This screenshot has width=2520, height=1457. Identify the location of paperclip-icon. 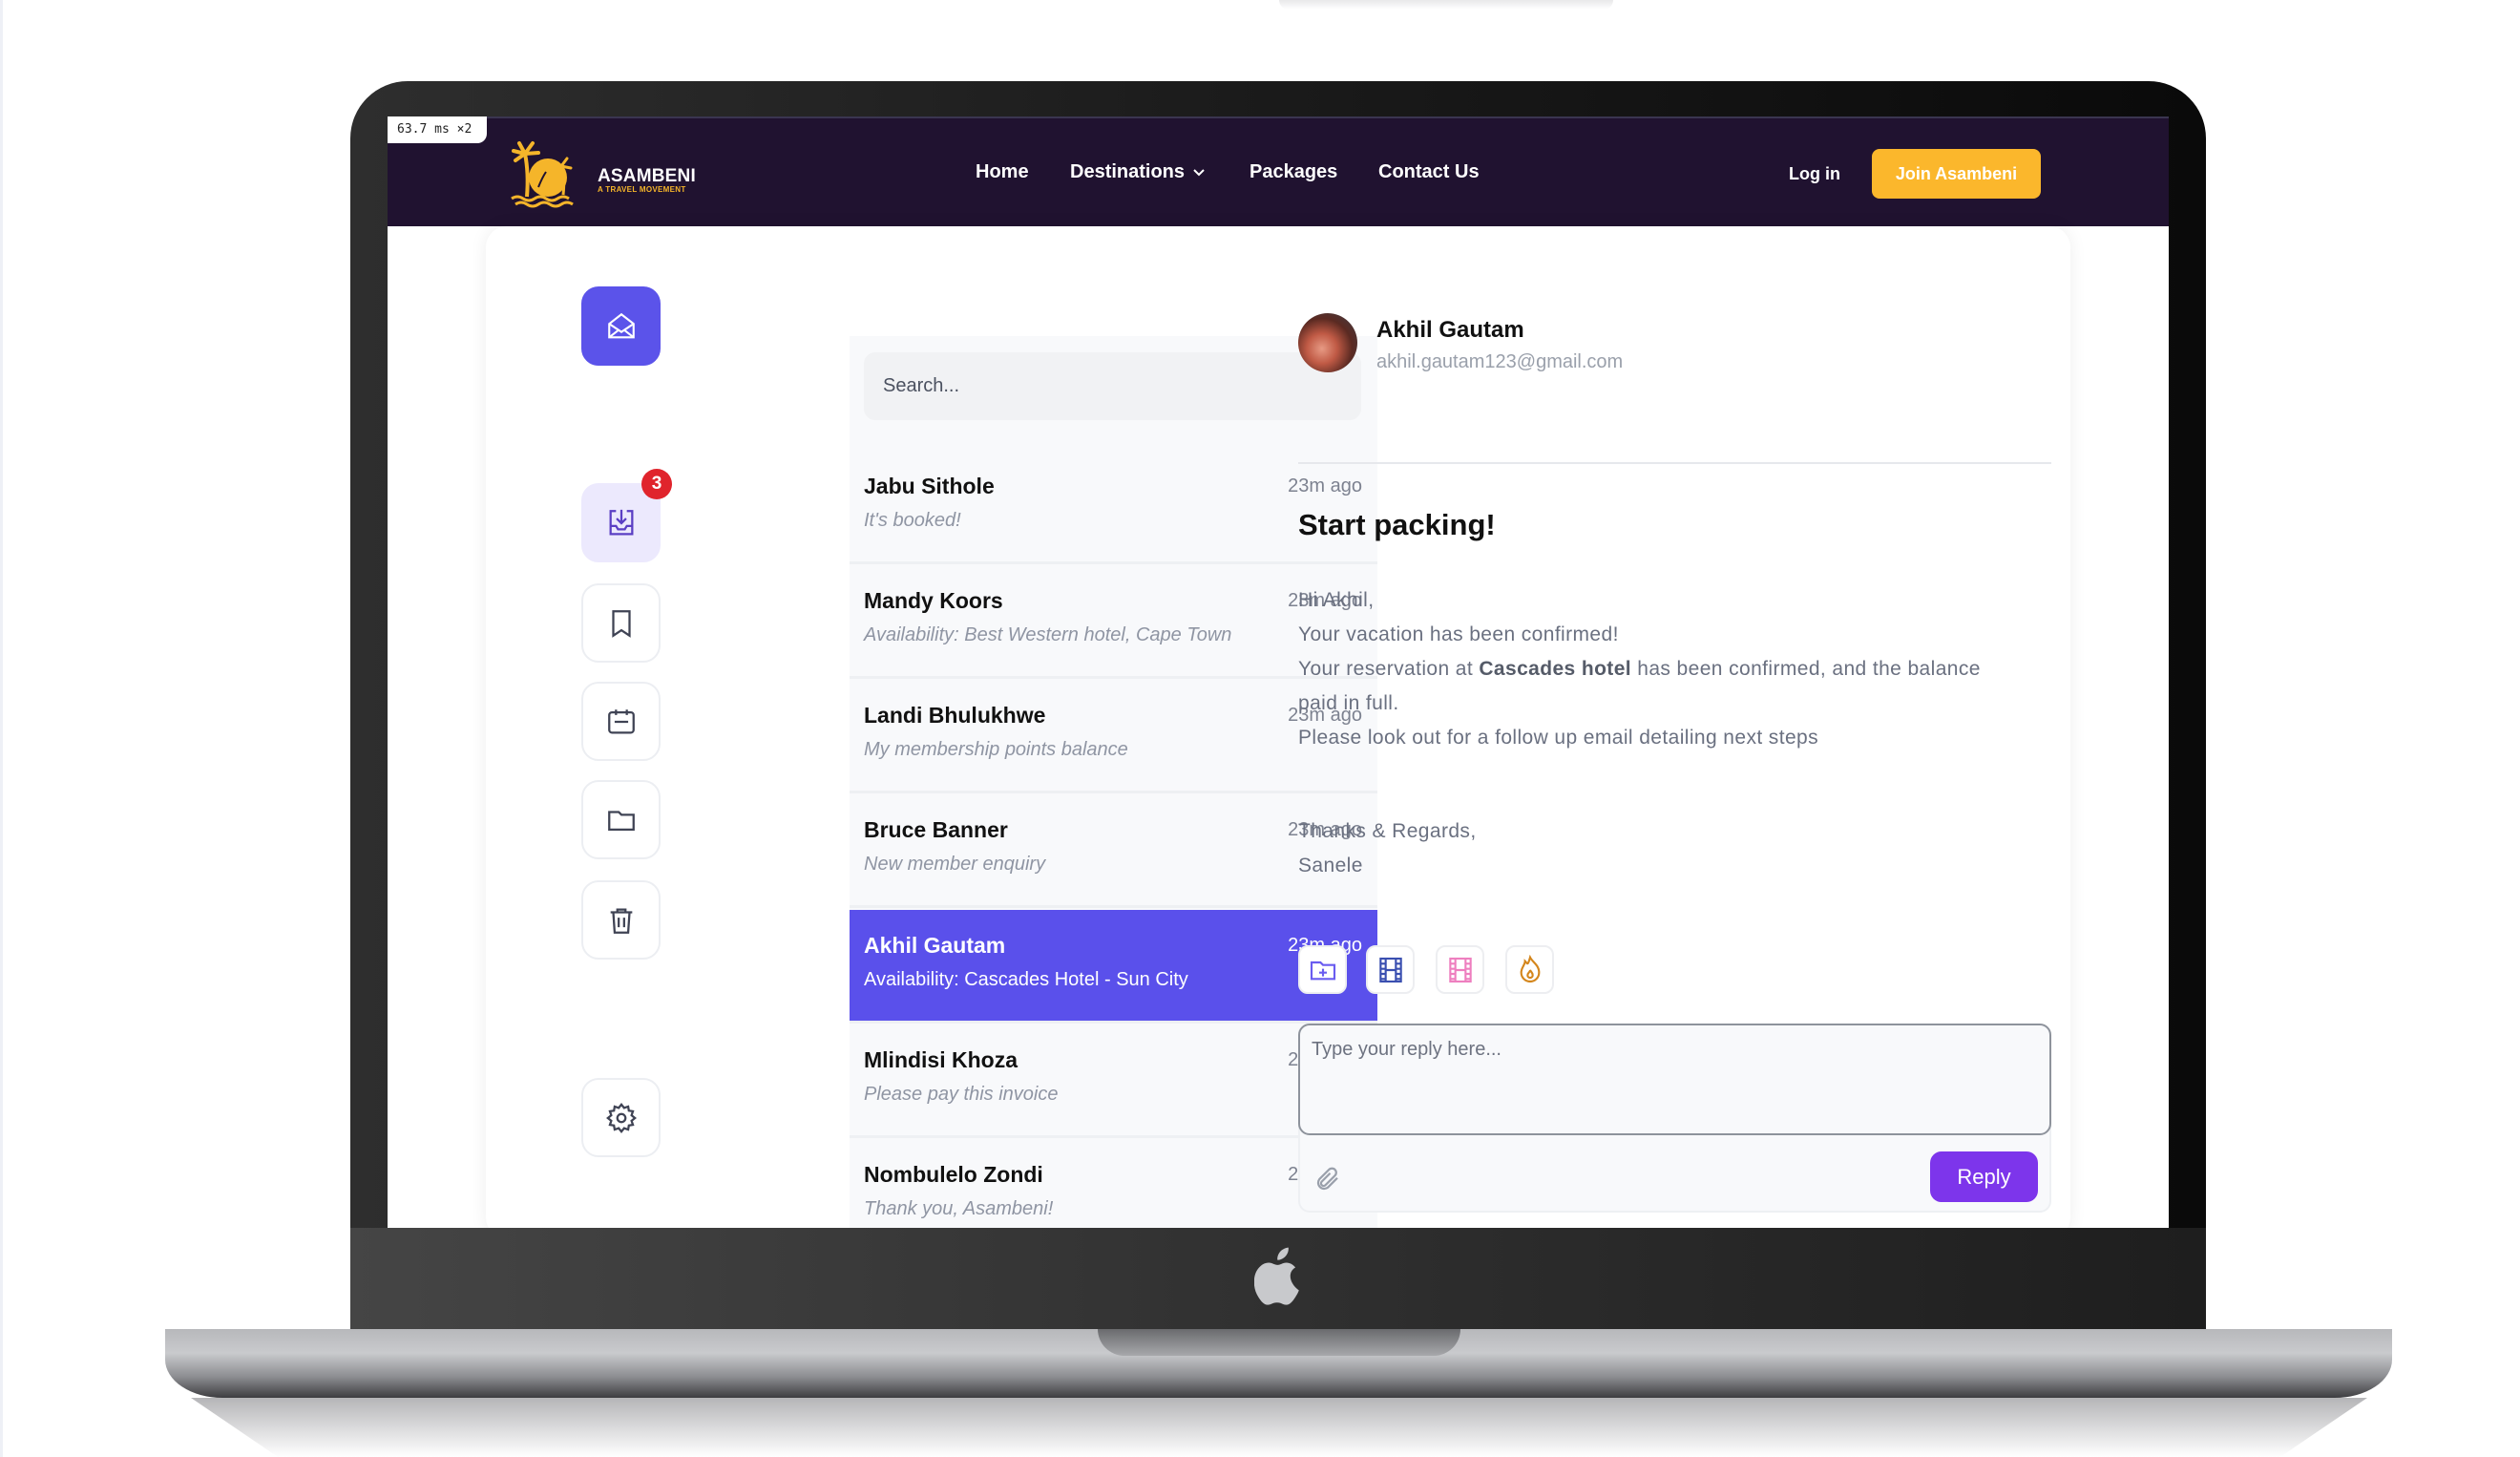
(1328, 1179).